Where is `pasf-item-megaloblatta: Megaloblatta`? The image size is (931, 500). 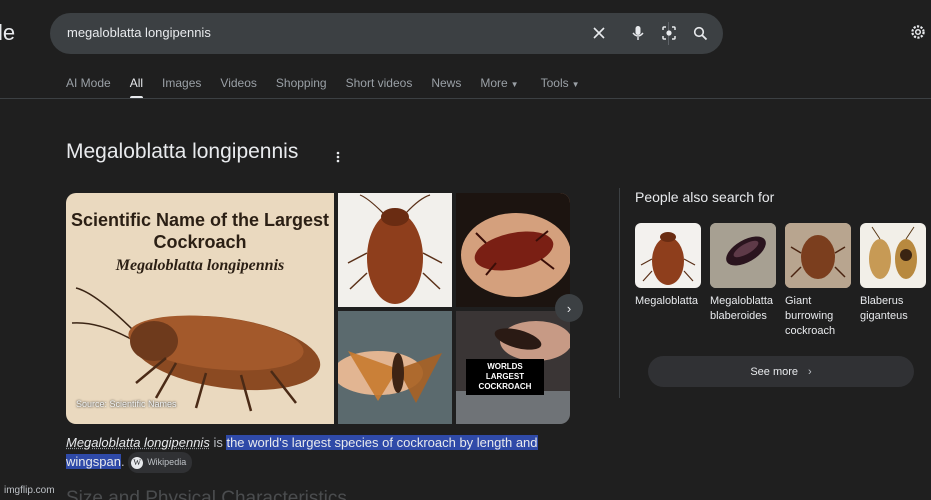
pasf-item-megaloblatta: Megaloblatta is located at coordinates (668, 266).